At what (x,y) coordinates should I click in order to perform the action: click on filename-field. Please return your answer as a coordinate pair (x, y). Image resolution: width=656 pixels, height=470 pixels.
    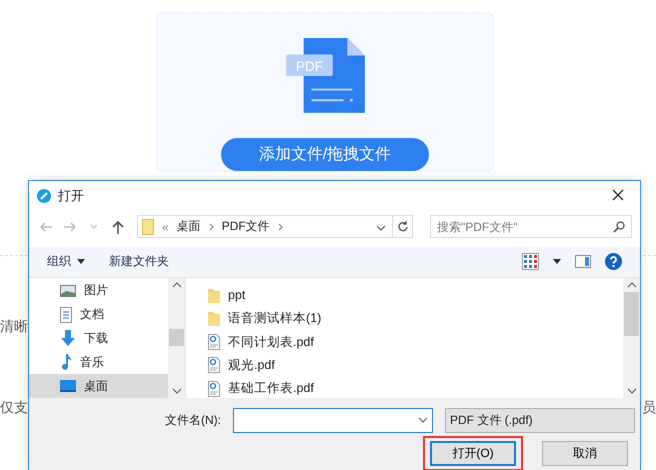
    Looking at the image, I should click on (333, 420).